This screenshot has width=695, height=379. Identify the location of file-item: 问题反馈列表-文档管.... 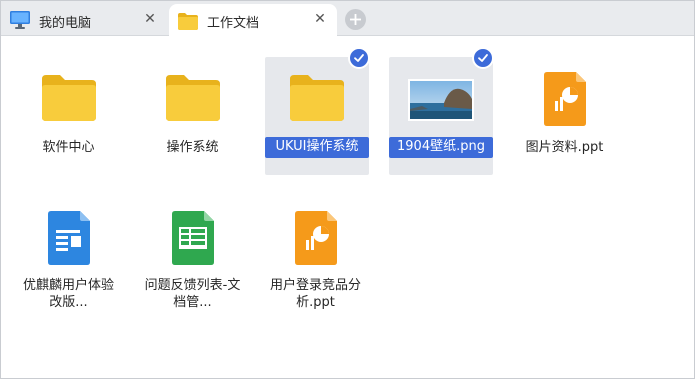
(192, 262).